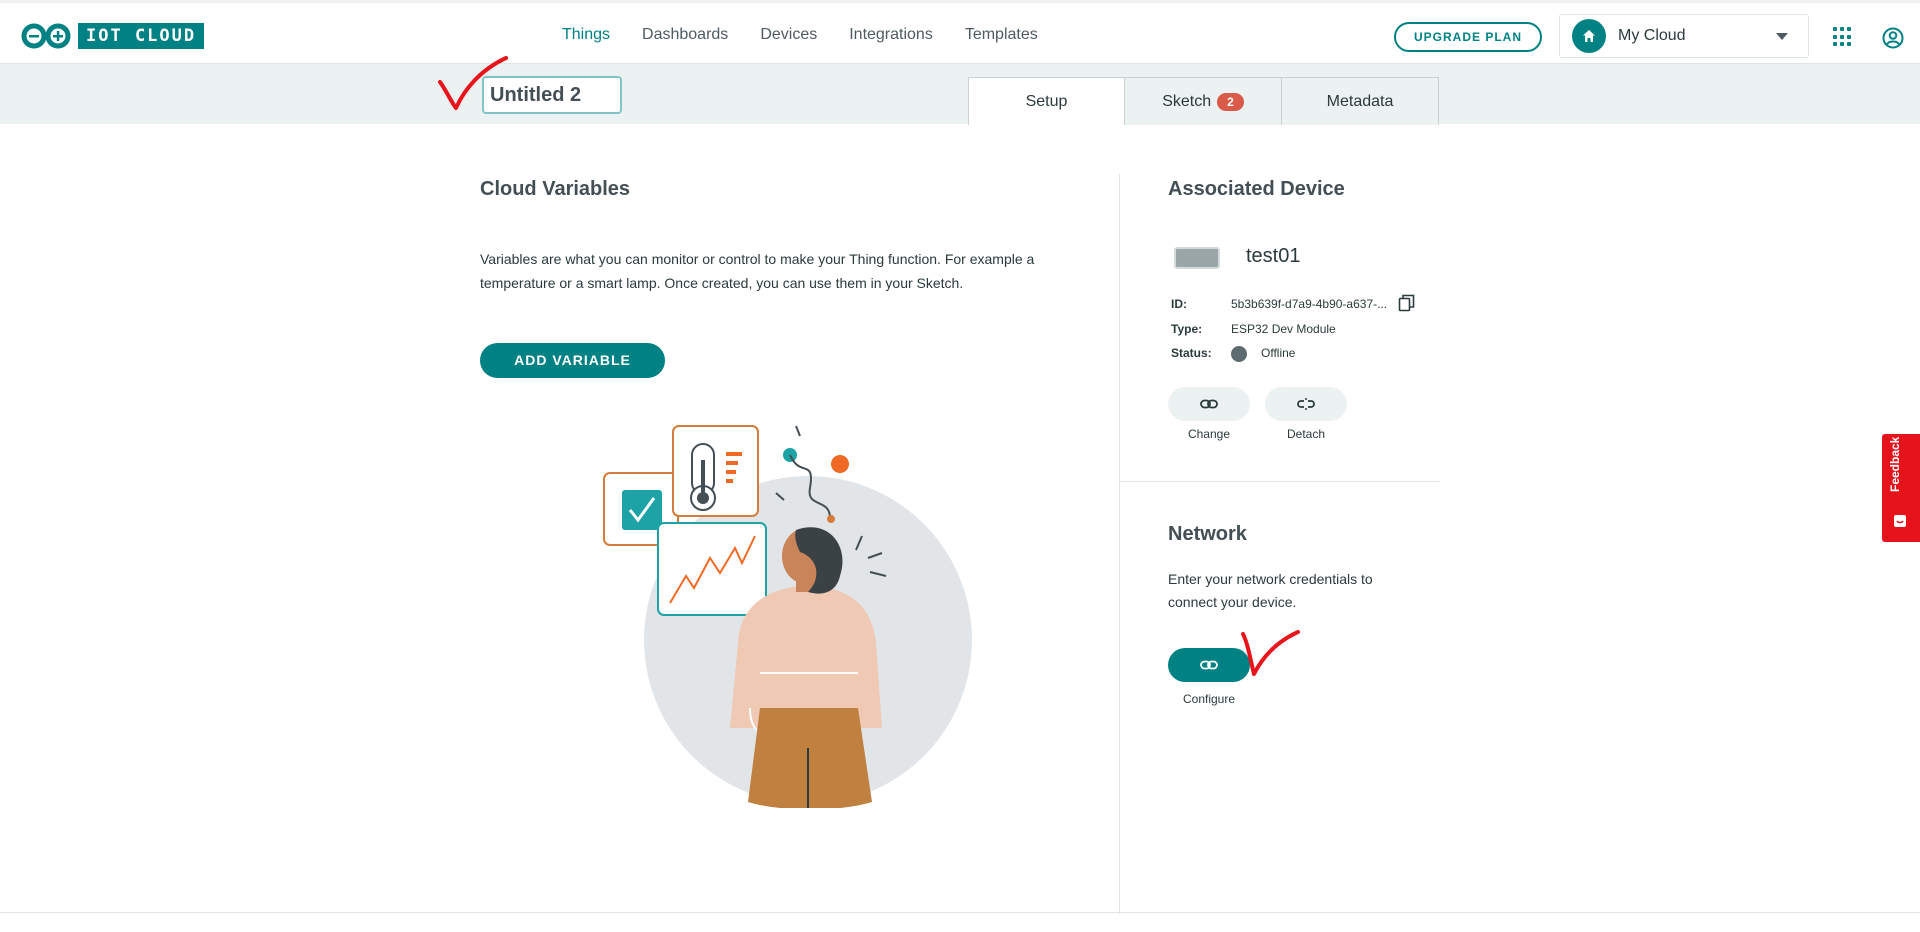  I want to click on change-label: Change, so click(1209, 434).